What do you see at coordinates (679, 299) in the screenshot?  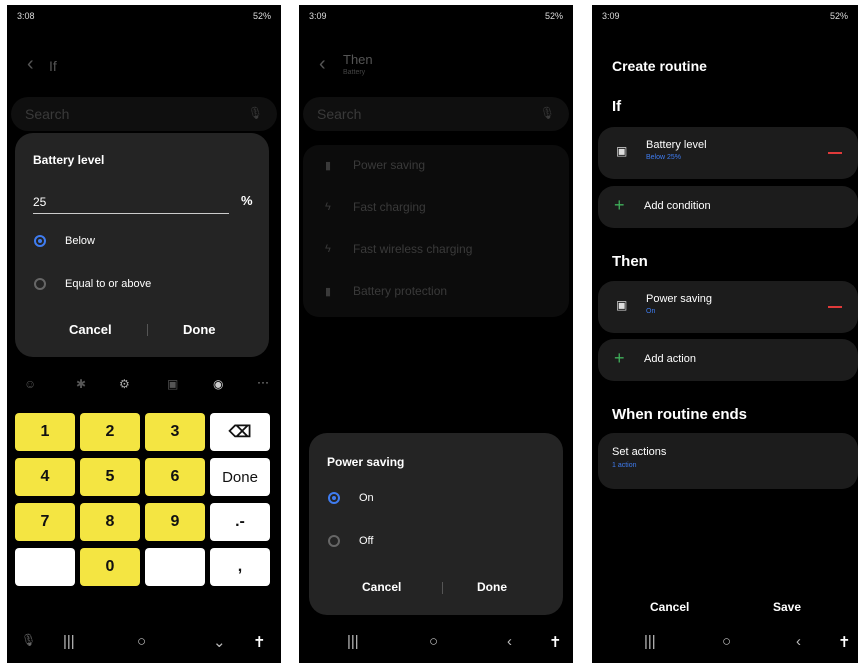 I see `action-title: Power saving` at bounding box center [679, 299].